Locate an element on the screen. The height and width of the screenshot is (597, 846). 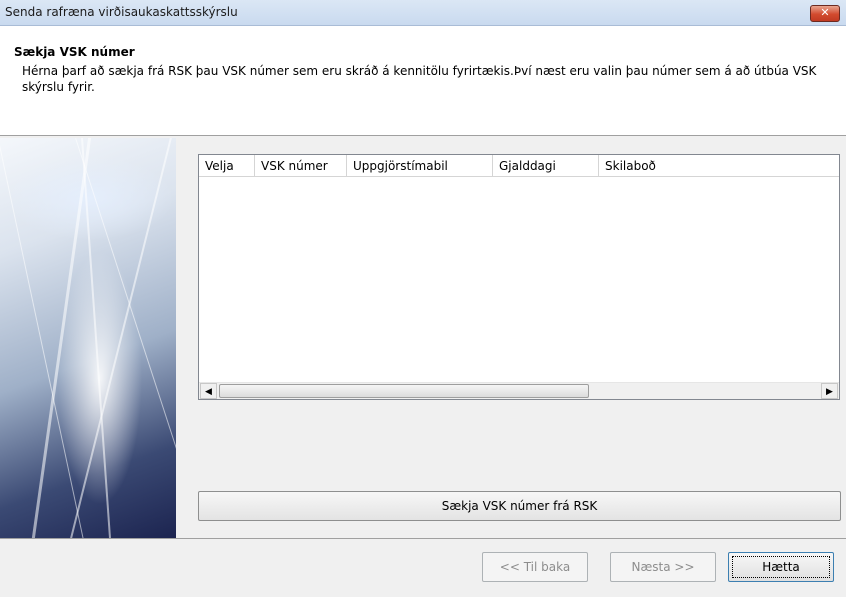
title-bar: Senda rafræna virðisaukaskattsskýrslu ✕ is located at coordinates (423, 13).